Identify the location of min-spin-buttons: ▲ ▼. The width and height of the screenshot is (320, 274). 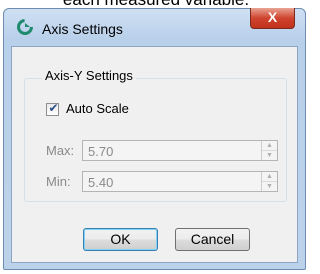
(269, 181).